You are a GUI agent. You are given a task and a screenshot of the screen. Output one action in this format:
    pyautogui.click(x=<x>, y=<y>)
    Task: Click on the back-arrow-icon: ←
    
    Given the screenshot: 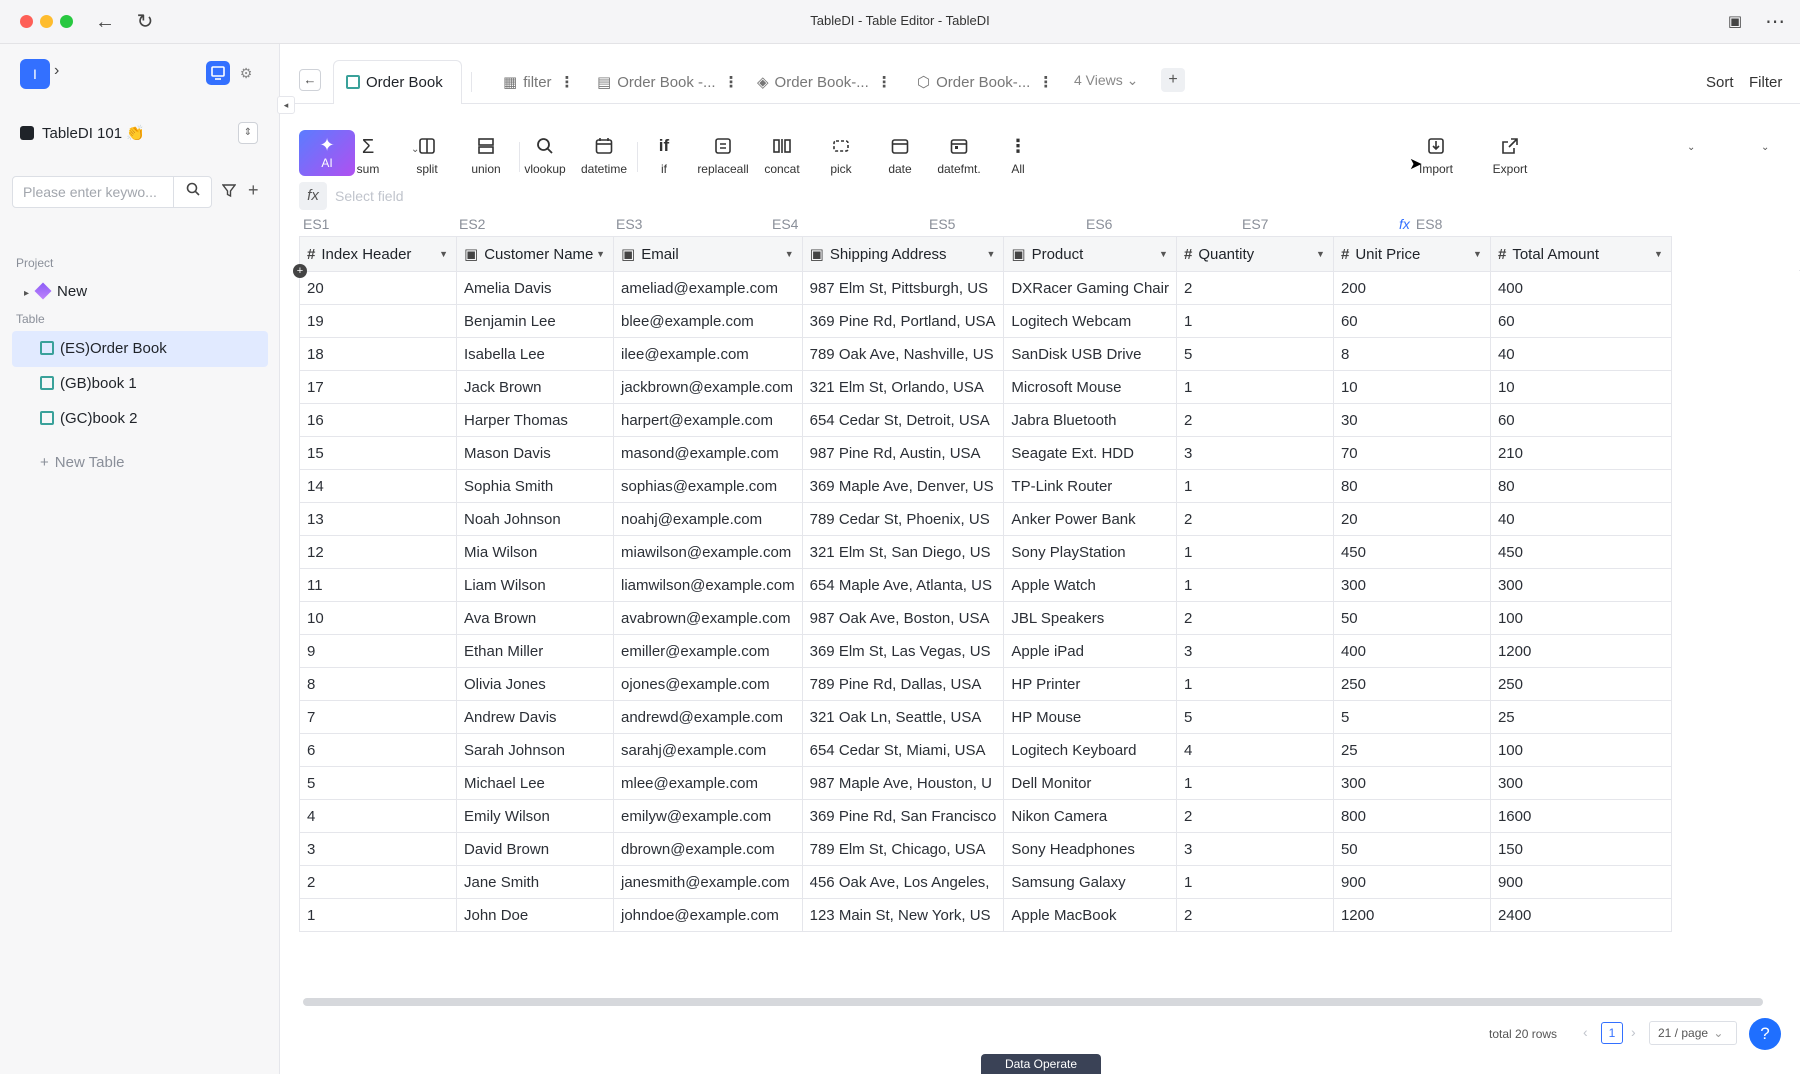 What is the action you would take?
    pyautogui.click(x=310, y=80)
    